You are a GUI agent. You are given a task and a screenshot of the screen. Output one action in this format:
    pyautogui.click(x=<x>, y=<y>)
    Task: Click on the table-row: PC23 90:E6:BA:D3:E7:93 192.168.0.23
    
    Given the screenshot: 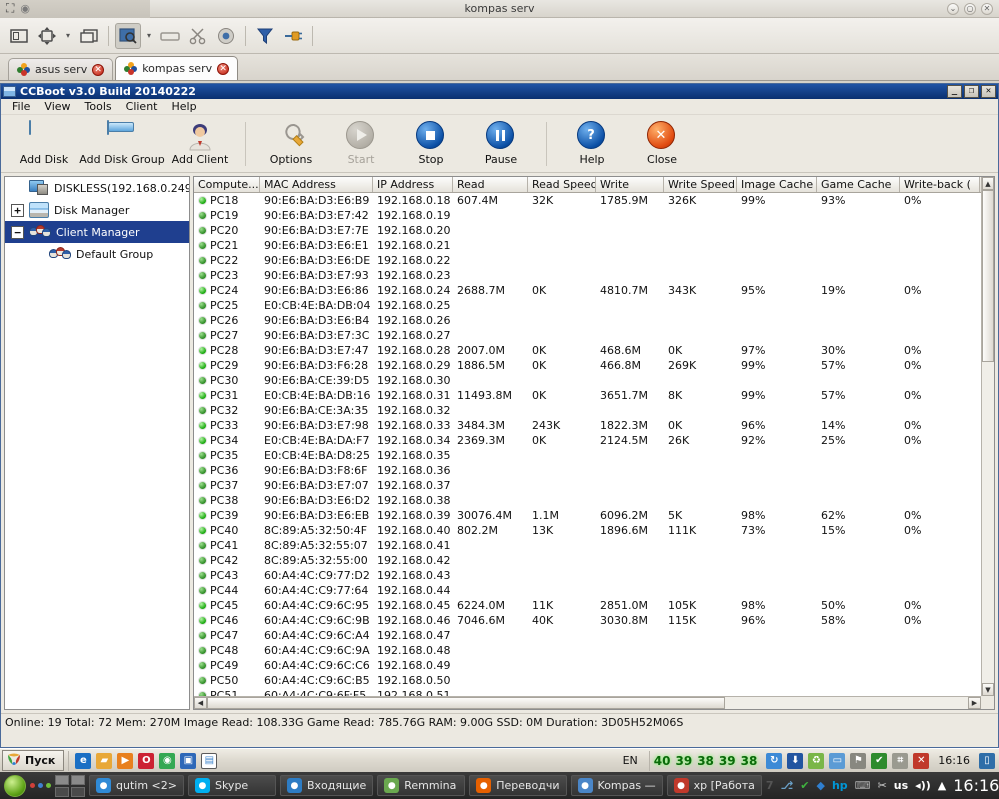 What is the action you would take?
    pyautogui.click(x=594, y=275)
    